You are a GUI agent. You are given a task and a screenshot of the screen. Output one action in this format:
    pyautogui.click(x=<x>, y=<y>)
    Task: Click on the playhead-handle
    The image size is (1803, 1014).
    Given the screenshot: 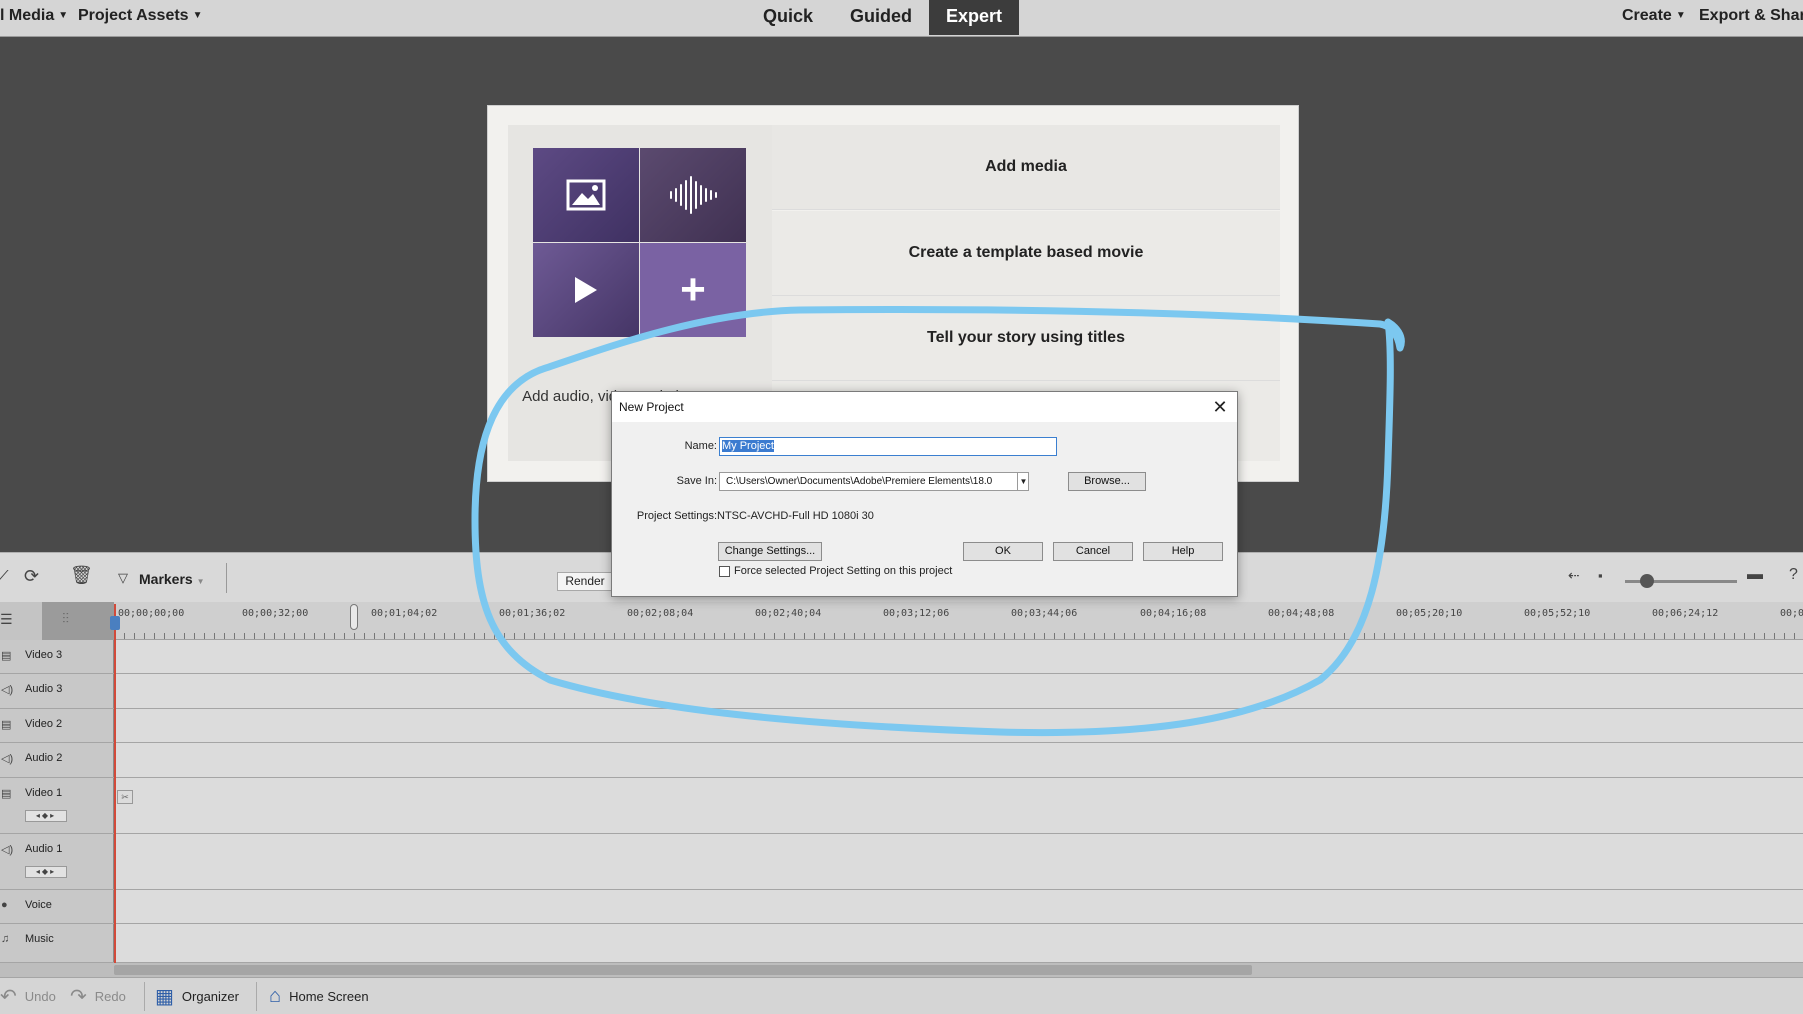 What is the action you would take?
    pyautogui.click(x=115, y=623)
    